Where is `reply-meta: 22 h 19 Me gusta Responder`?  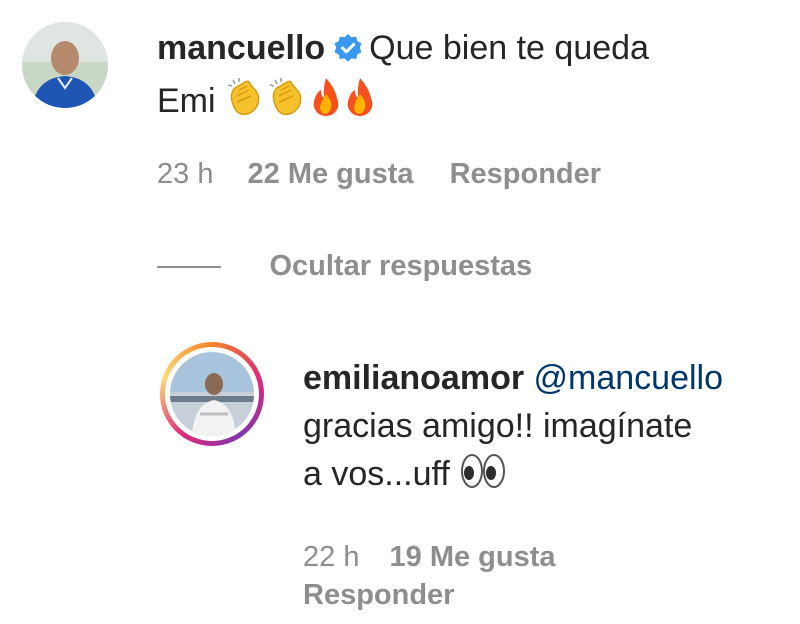
reply-meta: 22 h 19 Me gusta Responder is located at coordinates (429, 576).